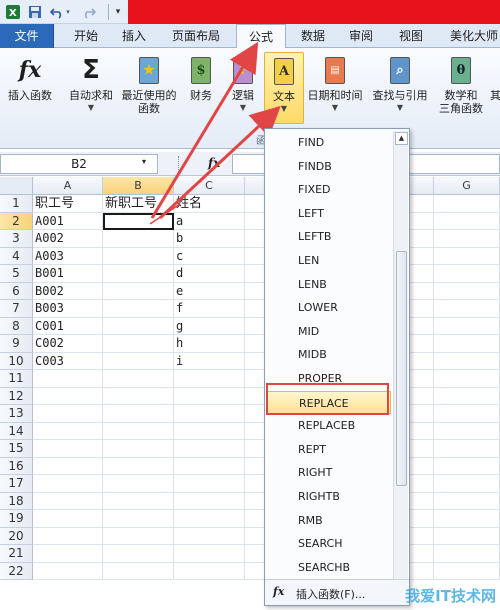 Image resolution: width=500 pixels, height=610 pixels. What do you see at coordinates (329, 426) in the screenshot?
I see `function-item-replaceb: REPLACEB` at bounding box center [329, 426].